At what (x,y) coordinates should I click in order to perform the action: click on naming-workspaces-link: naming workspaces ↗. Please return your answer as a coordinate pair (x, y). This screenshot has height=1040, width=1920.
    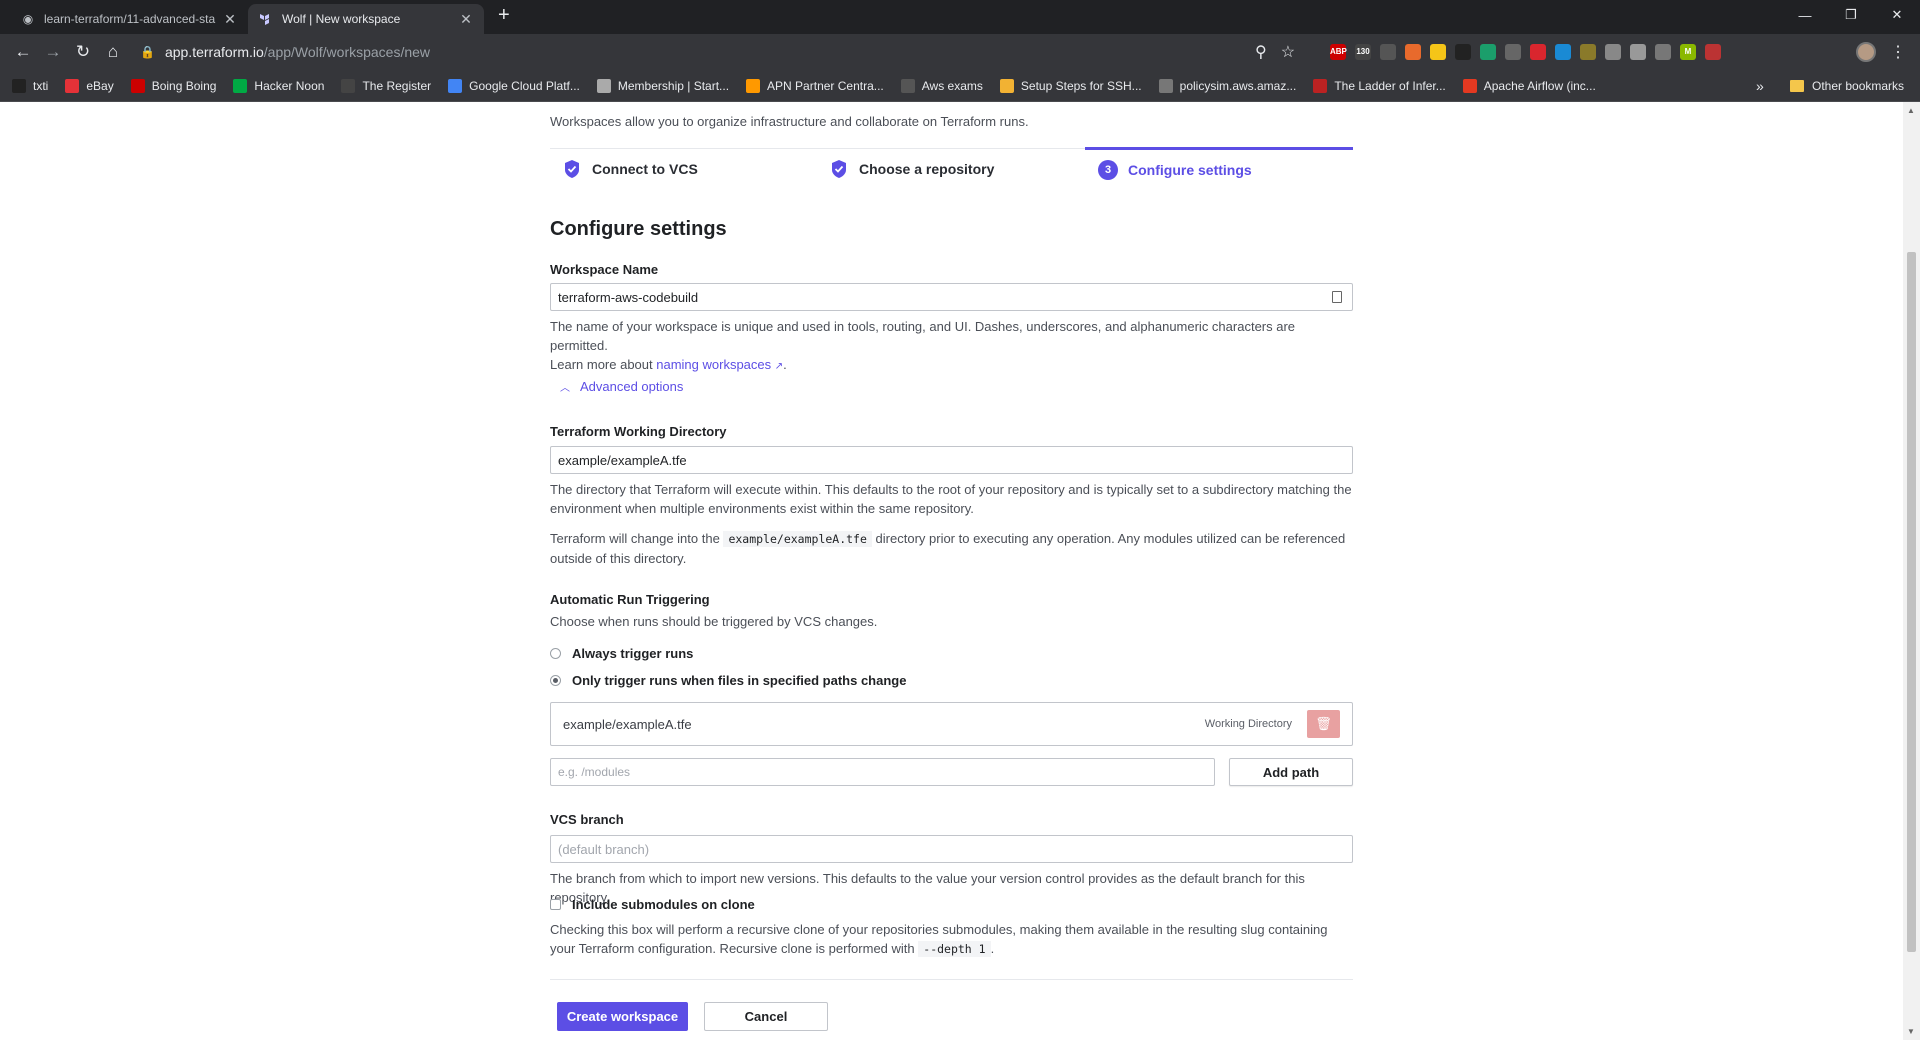
    Looking at the image, I should click on (719, 364).